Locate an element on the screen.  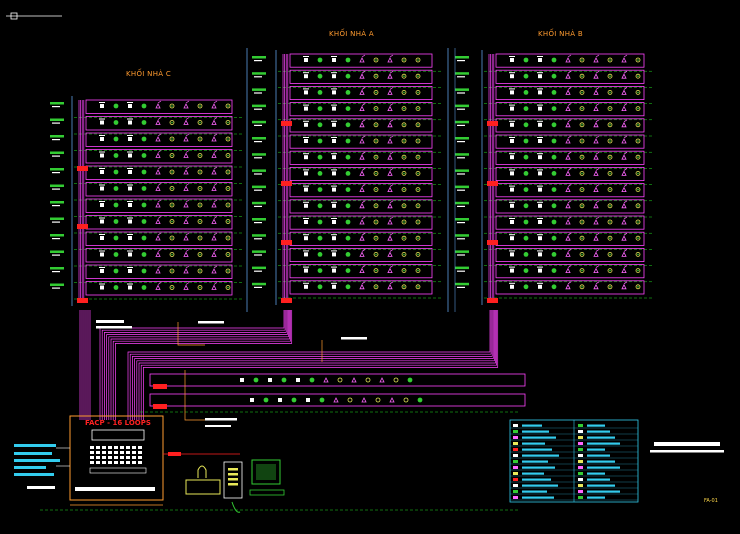
podium-bell is located at coordinates (378, 400).